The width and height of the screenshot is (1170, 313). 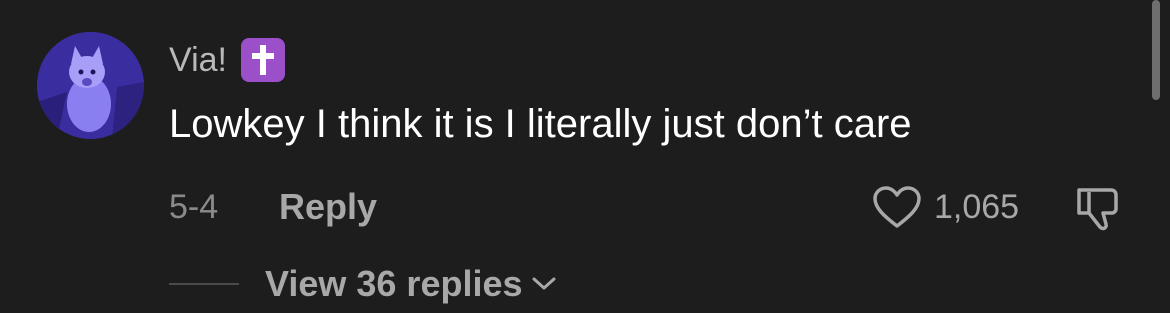 I want to click on chevron-down-icon, so click(x=544, y=284).